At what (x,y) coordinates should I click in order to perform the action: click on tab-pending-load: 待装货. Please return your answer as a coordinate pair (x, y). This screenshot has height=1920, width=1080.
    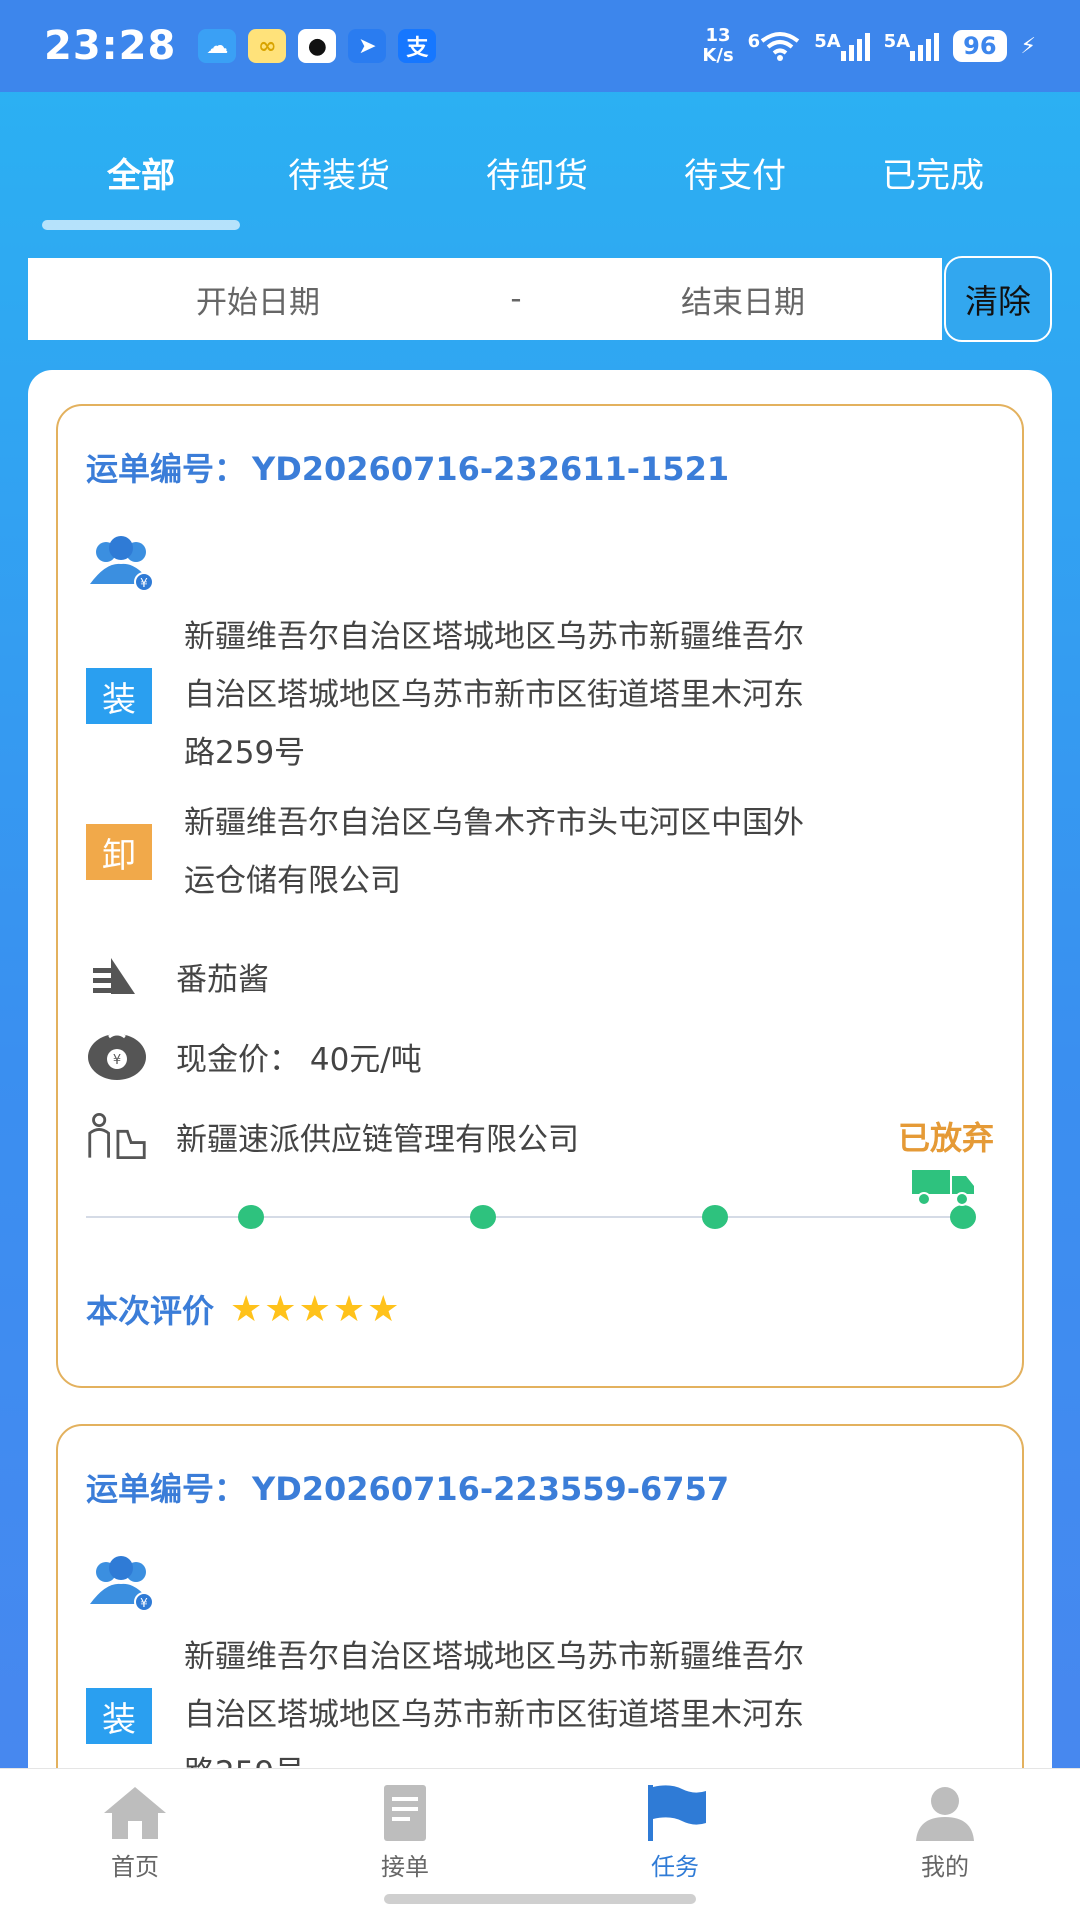
    Looking at the image, I should click on (339, 175).